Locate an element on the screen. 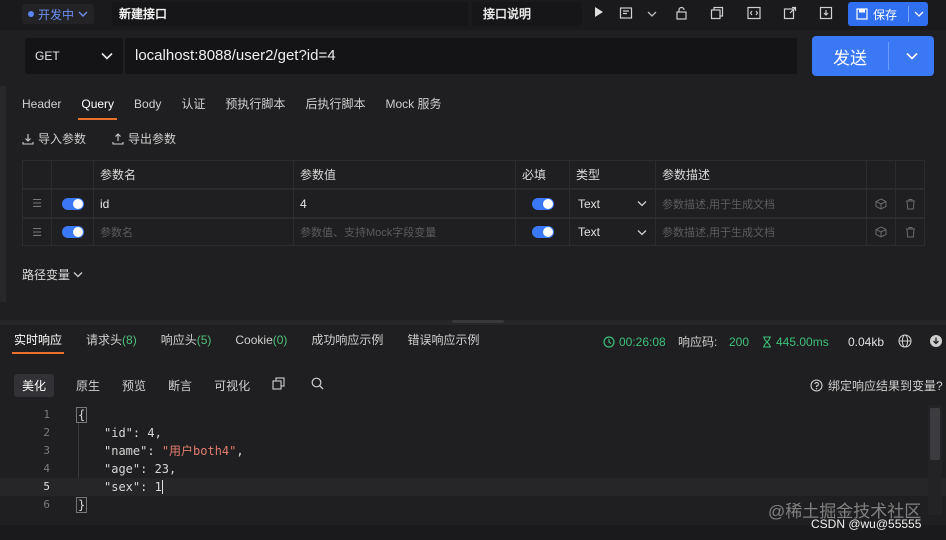 The image size is (946, 540). line-number: 3 is located at coordinates (46, 450).